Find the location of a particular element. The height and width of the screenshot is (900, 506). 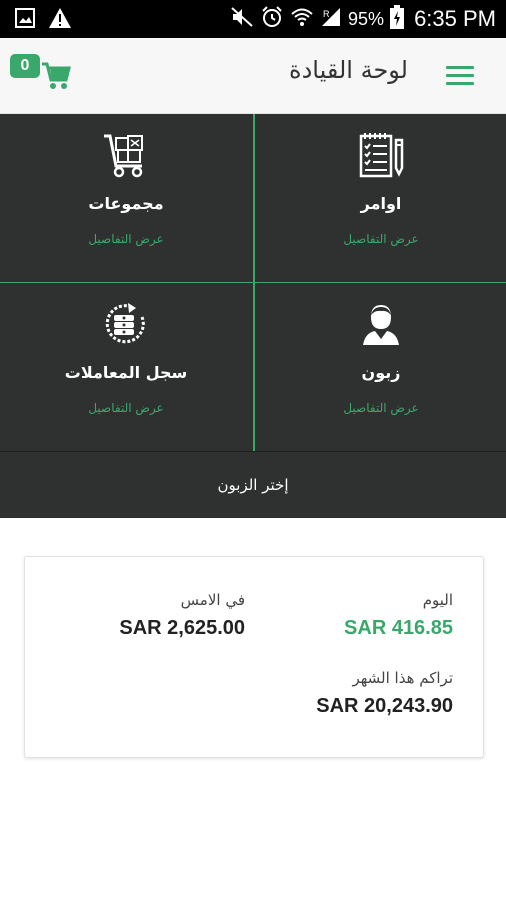

stat-month-label: تراكم هذا الشهر is located at coordinates (402, 678).